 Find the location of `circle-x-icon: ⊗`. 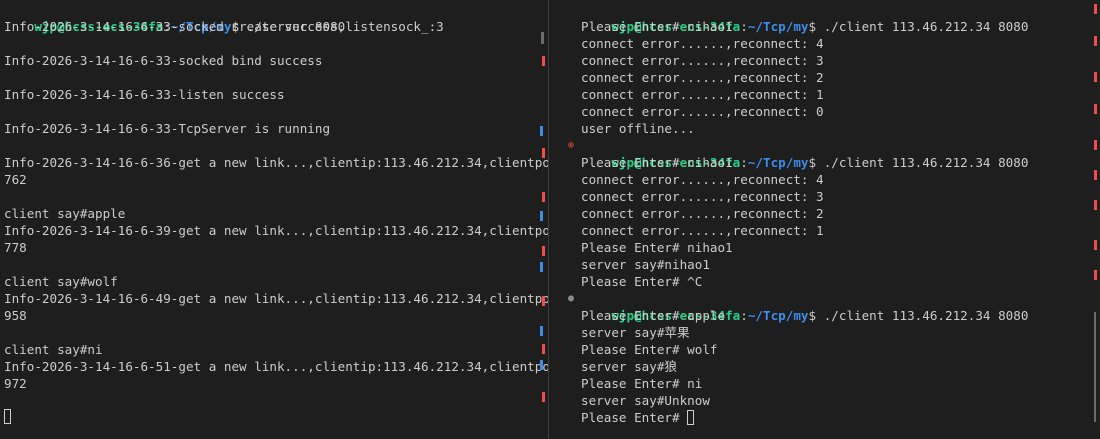

circle-x-icon: ⊗ is located at coordinates (571, 145).